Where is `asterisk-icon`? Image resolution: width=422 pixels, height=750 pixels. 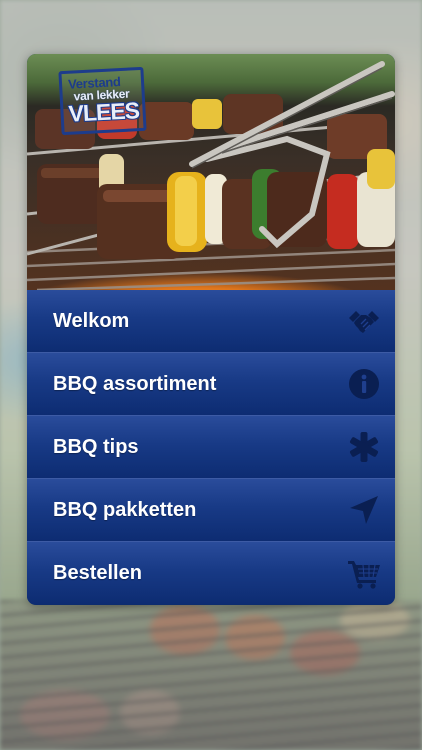 asterisk-icon is located at coordinates (364, 447).